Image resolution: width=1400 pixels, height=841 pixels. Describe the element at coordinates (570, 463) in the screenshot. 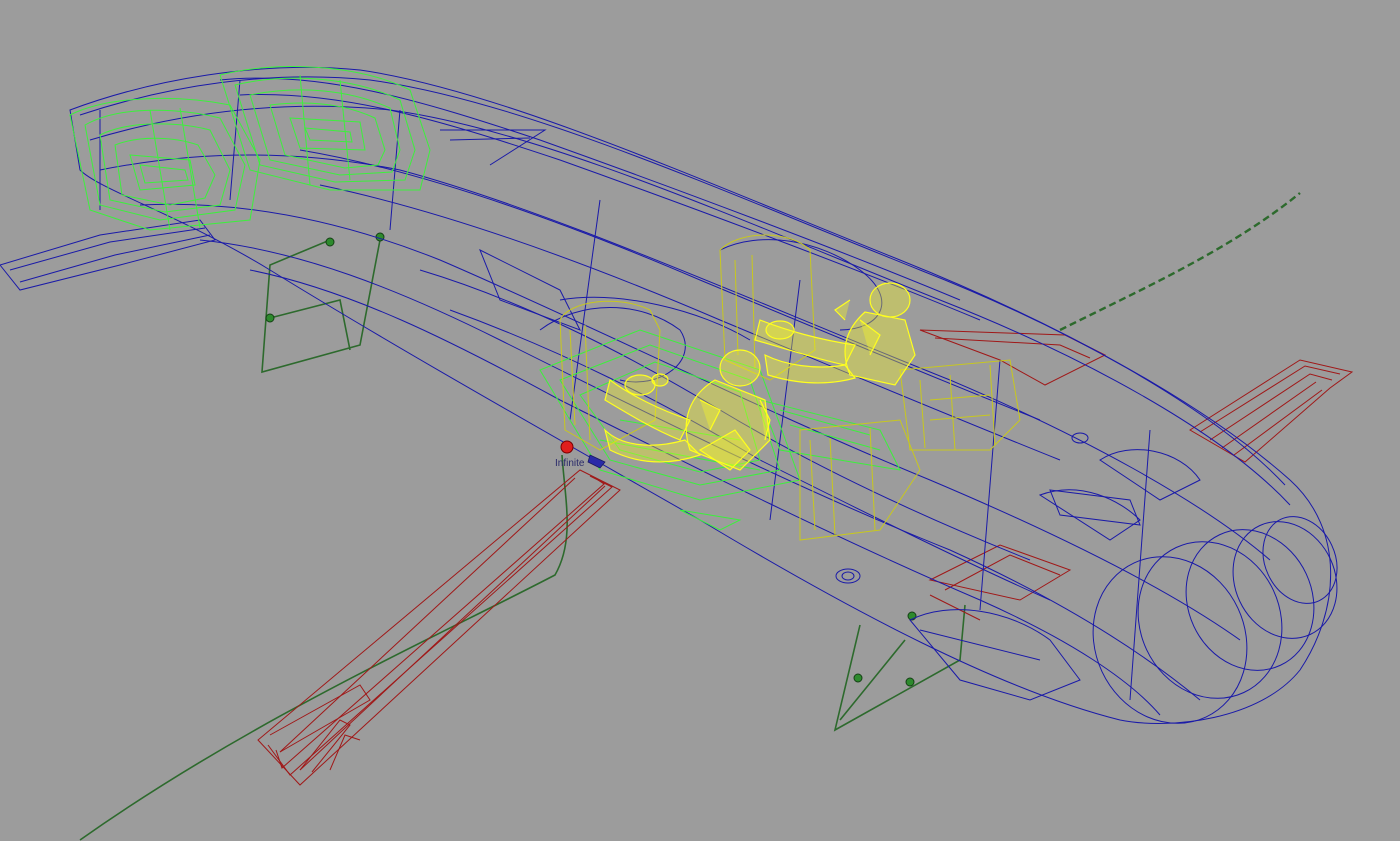

I see `infinite-label: Infinite` at that location.